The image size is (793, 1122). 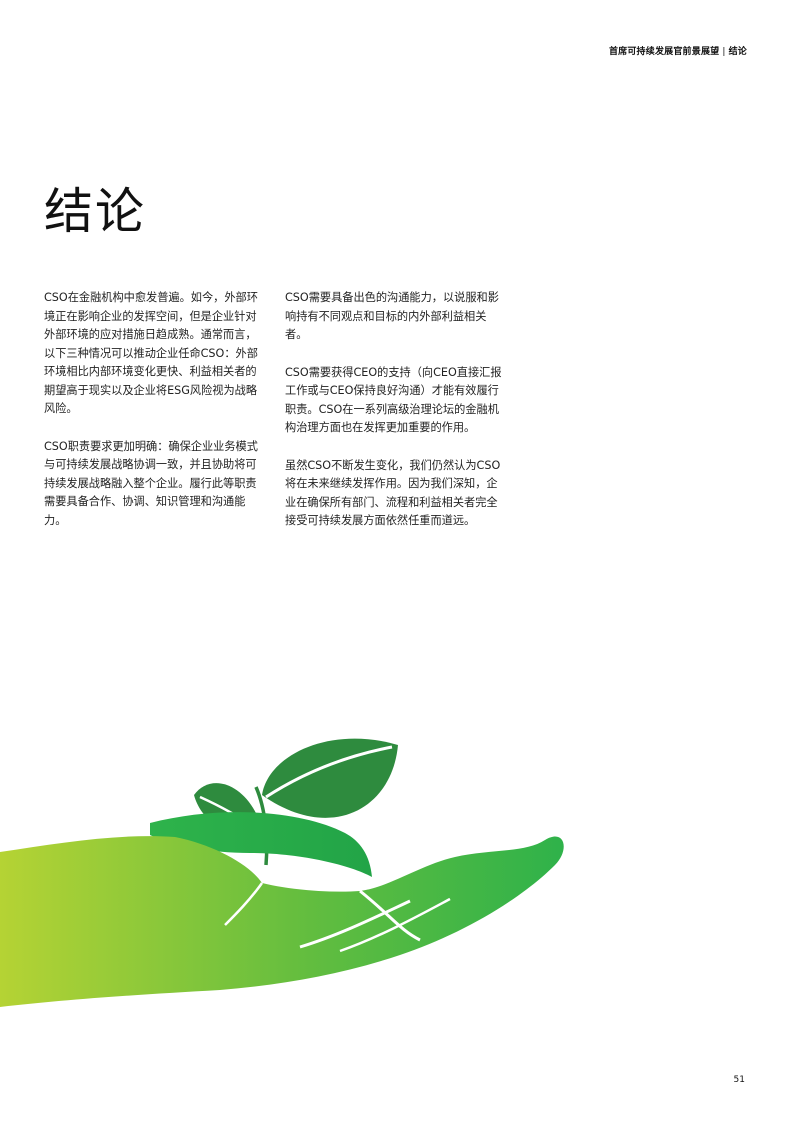 What do you see at coordinates (664, 52) in the screenshot?
I see `header-section-title: 首席可持续发展官前景展望` at bounding box center [664, 52].